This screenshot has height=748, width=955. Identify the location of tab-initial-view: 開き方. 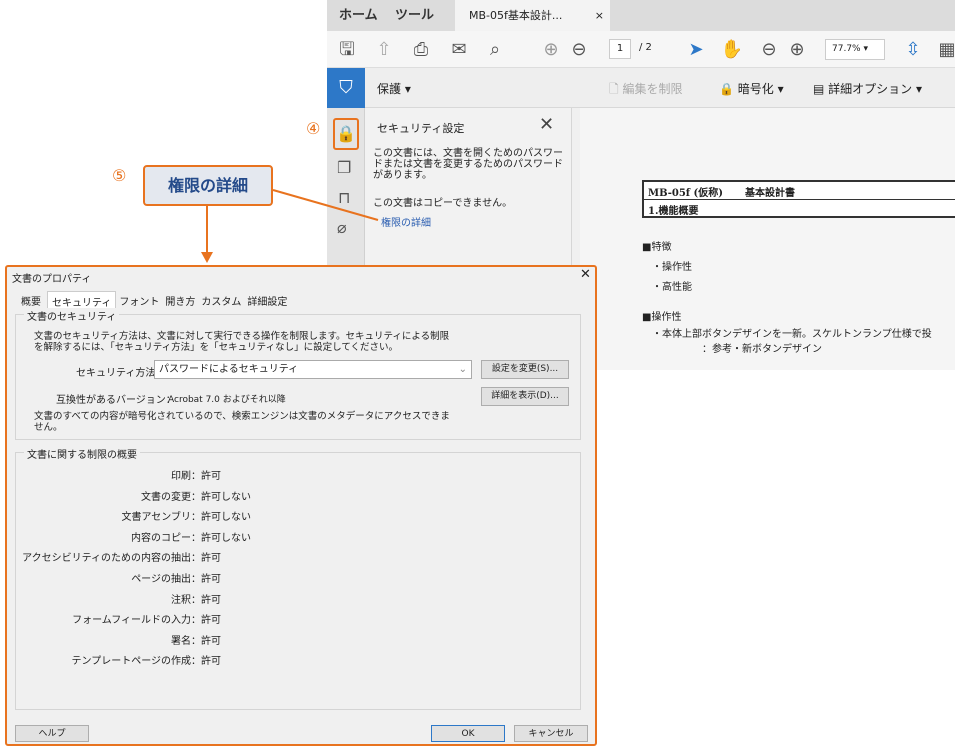
(180, 301).